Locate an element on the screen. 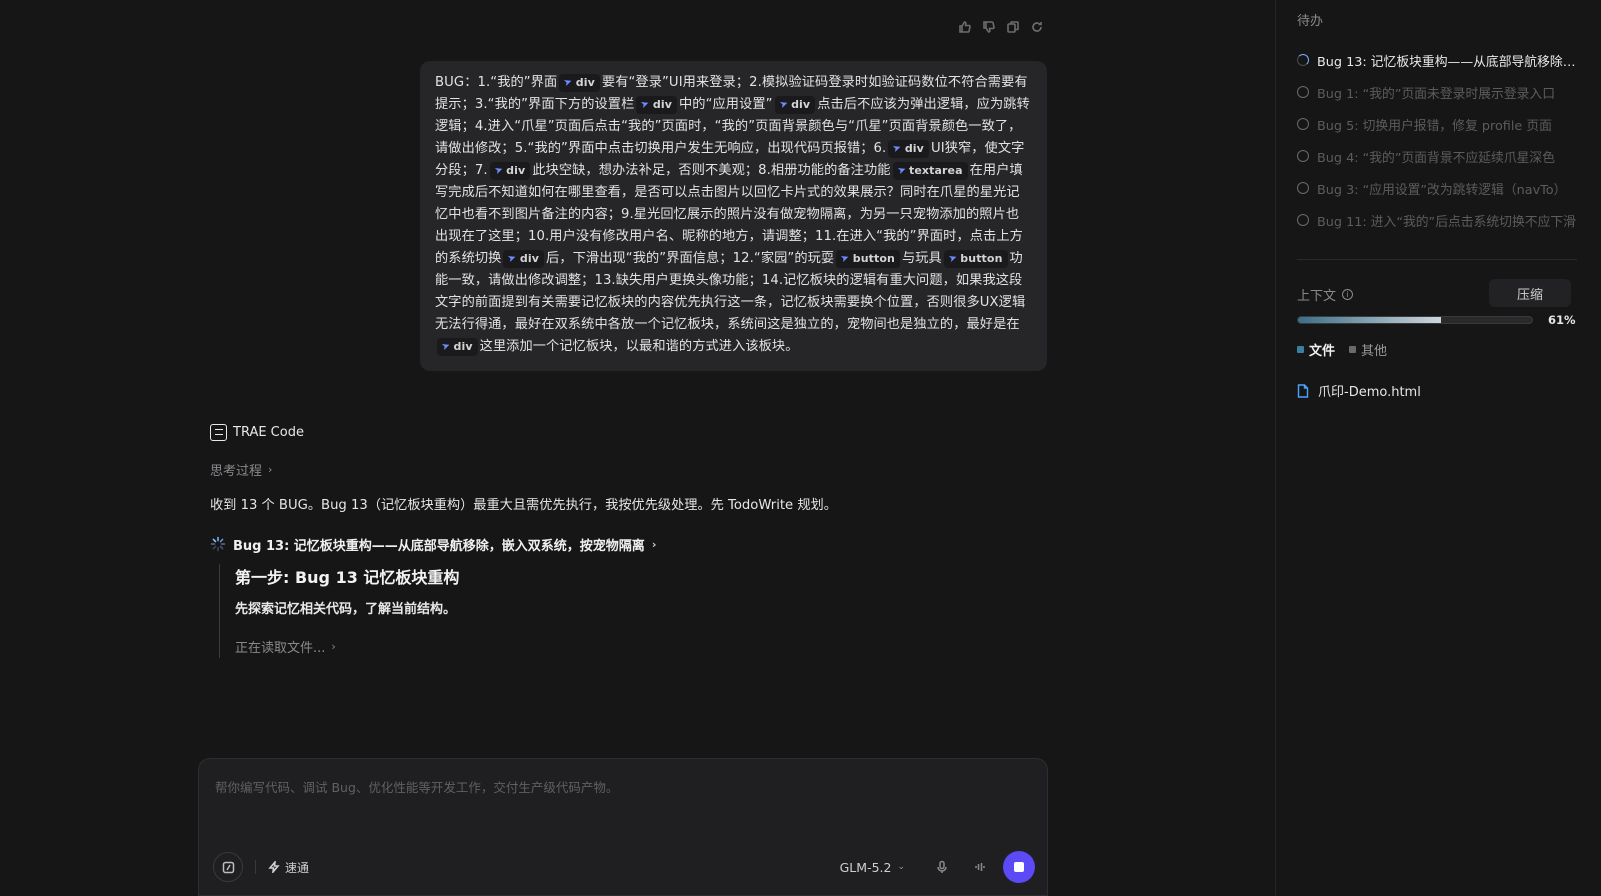  speed-label: 速通 is located at coordinates (297, 867).